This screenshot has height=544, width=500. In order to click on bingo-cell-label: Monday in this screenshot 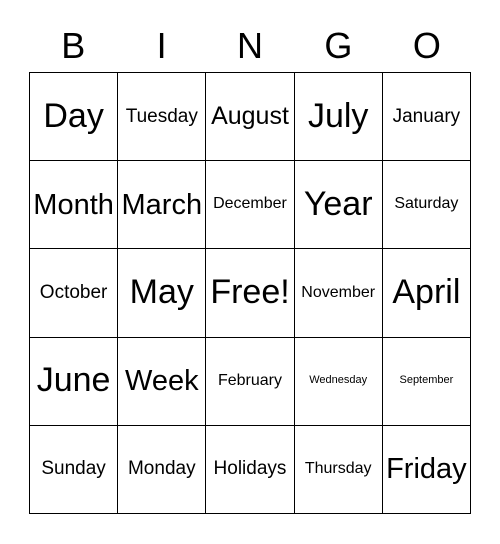, I will do `click(161, 469)`.